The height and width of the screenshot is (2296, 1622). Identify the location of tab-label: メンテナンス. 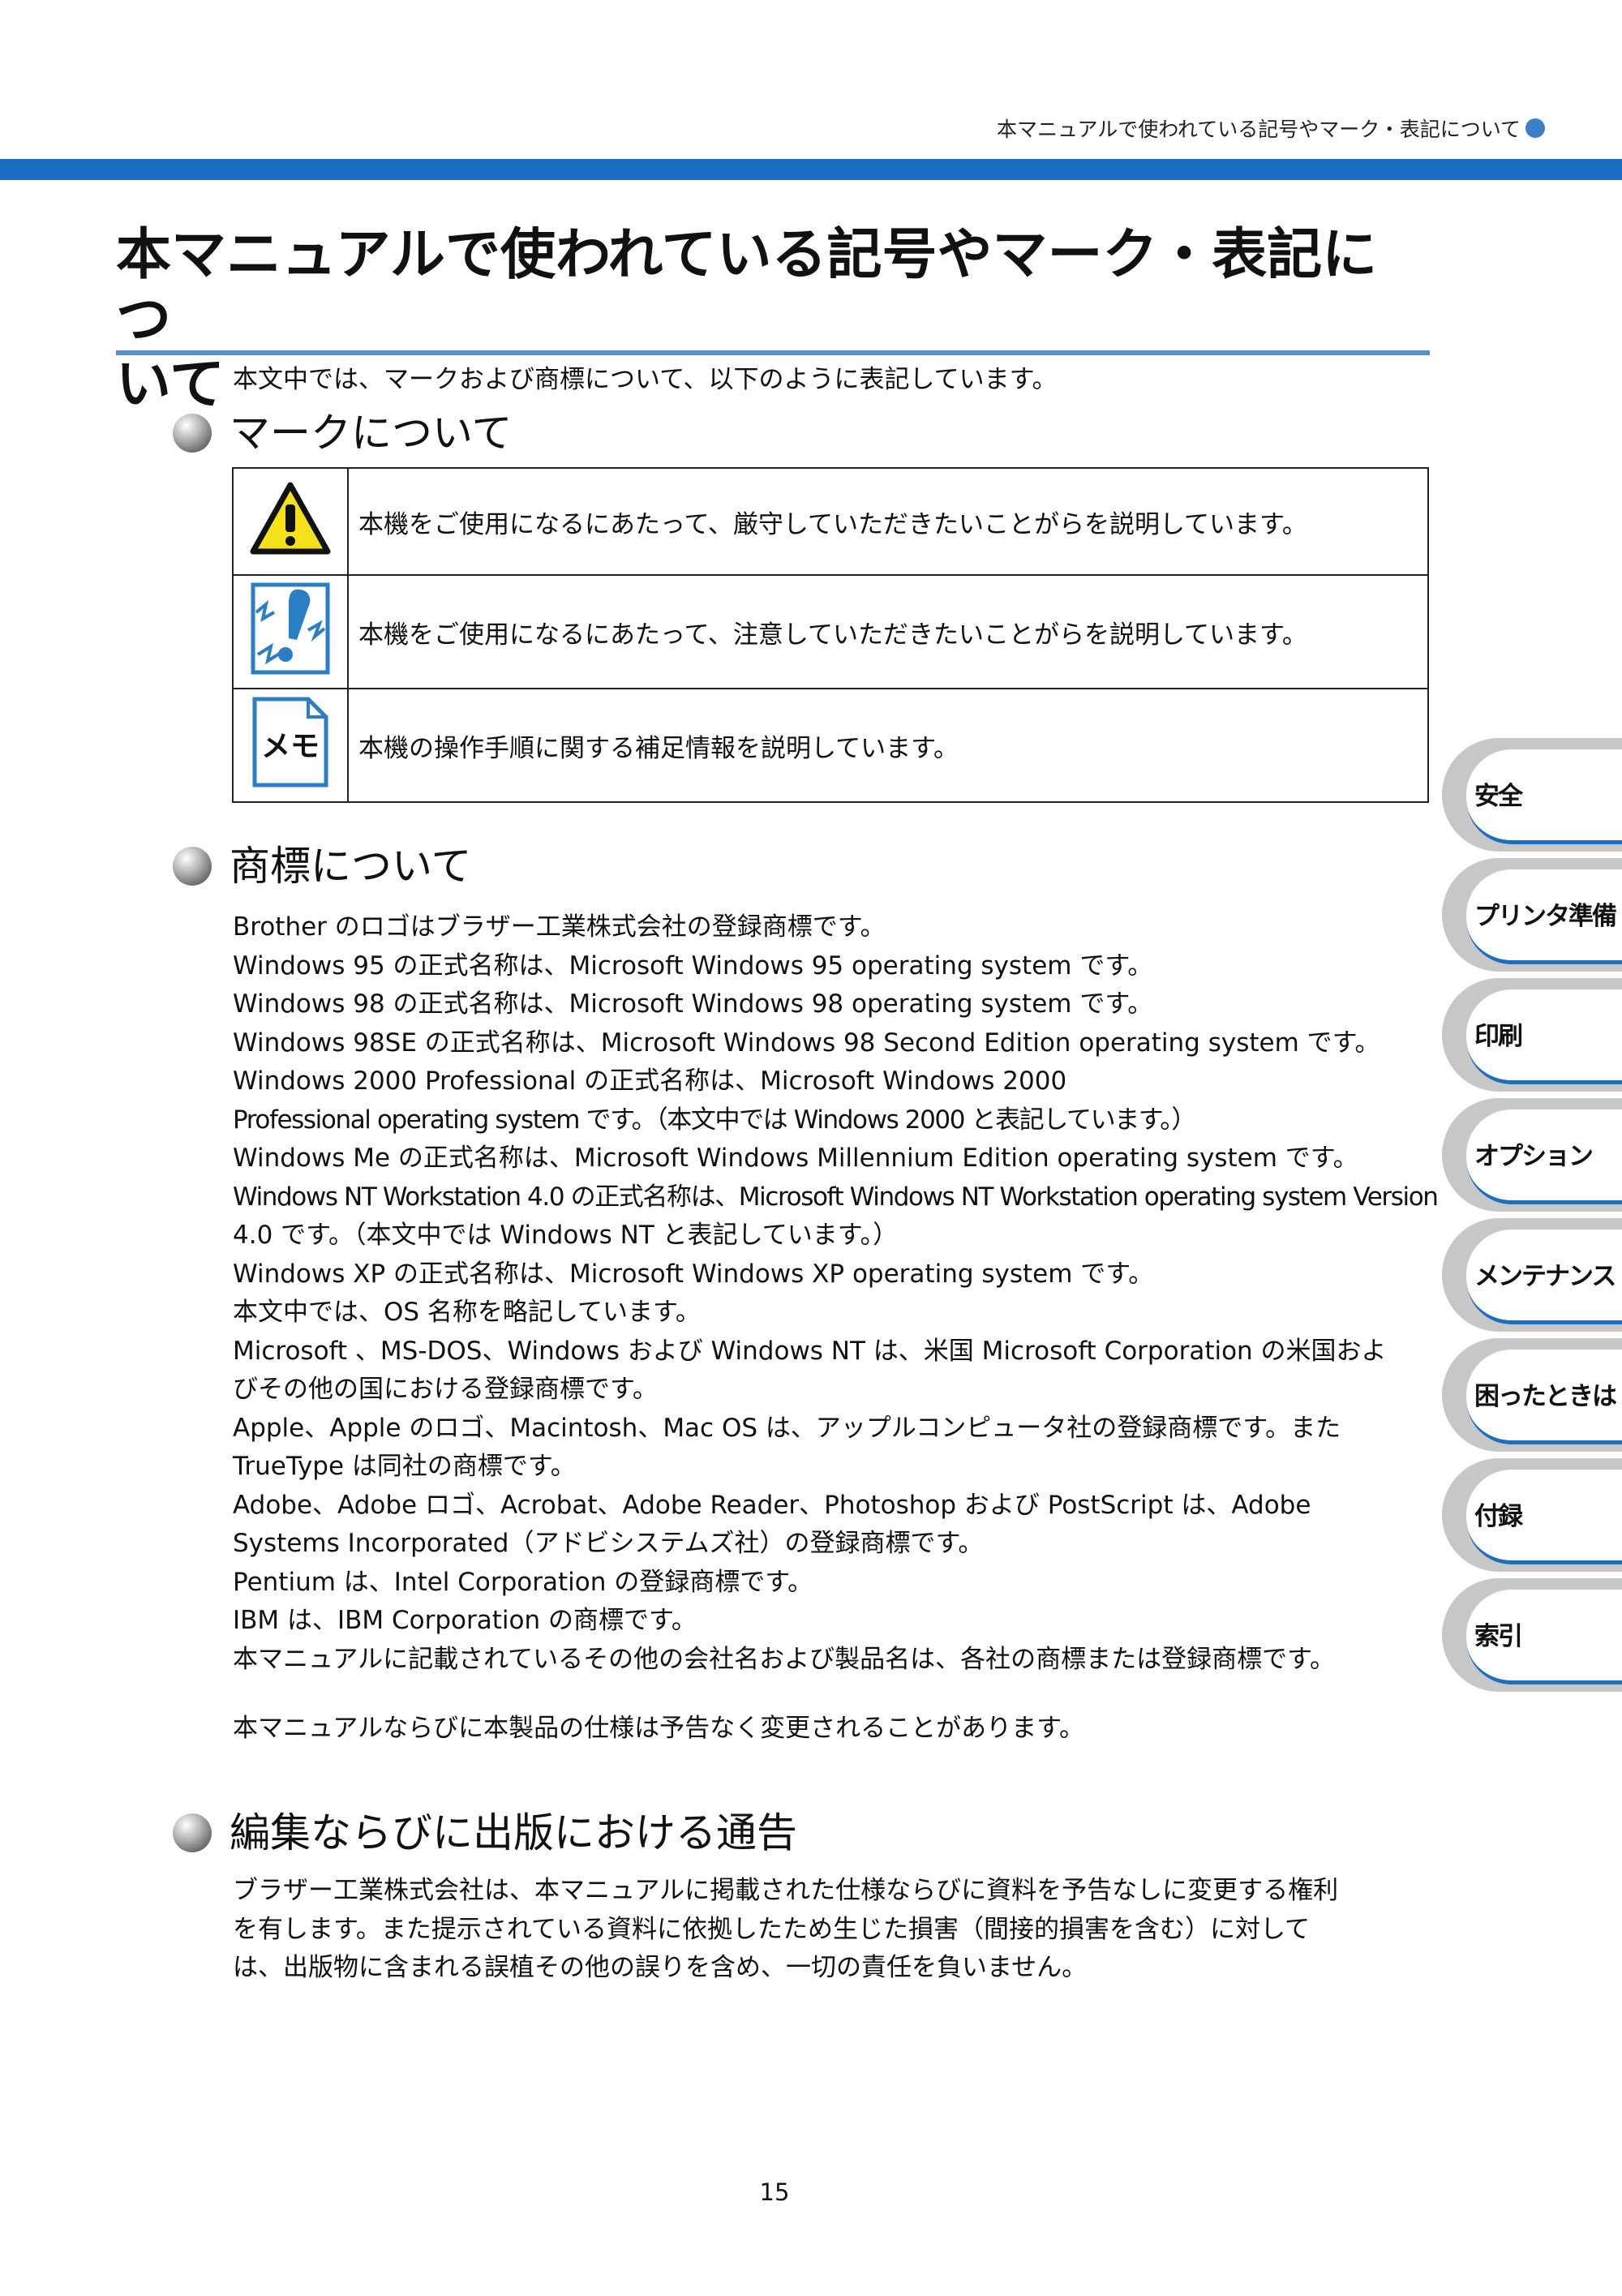
(1545, 1276).